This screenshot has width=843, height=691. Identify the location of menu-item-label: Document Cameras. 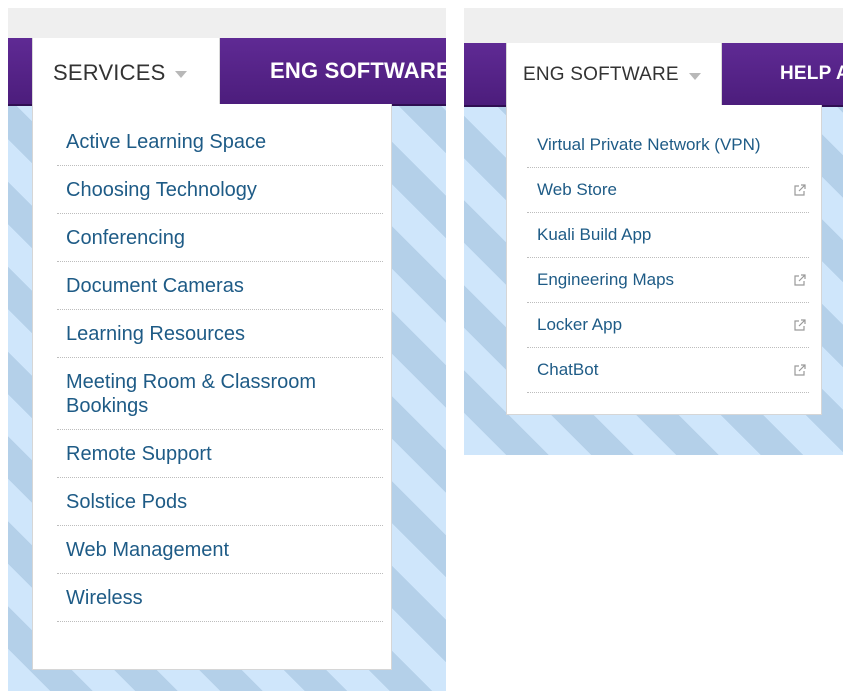
(155, 286).